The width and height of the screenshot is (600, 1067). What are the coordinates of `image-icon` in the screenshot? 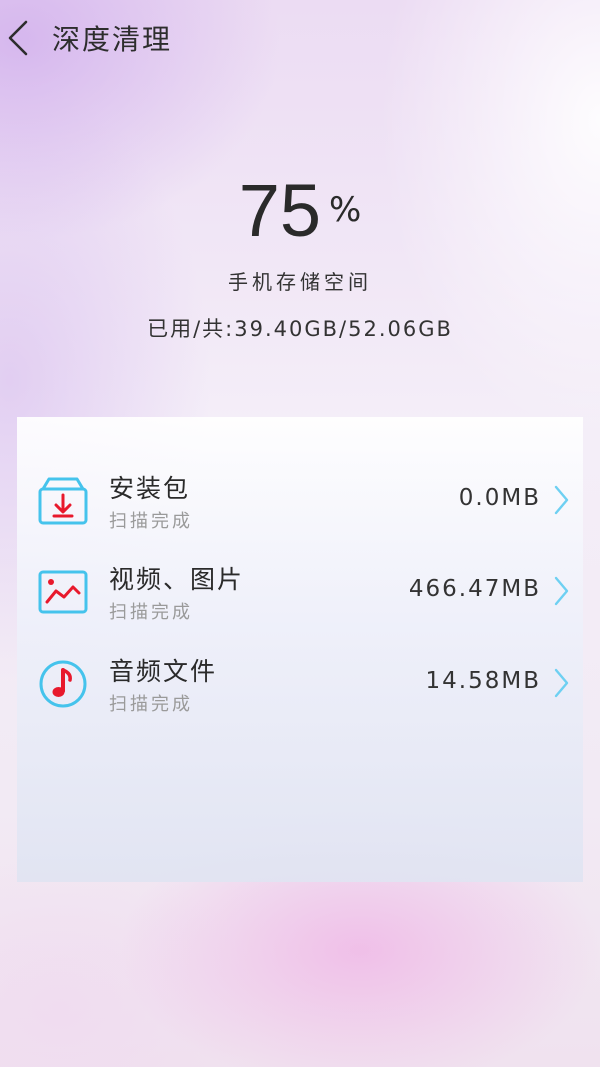 It's located at (63, 592).